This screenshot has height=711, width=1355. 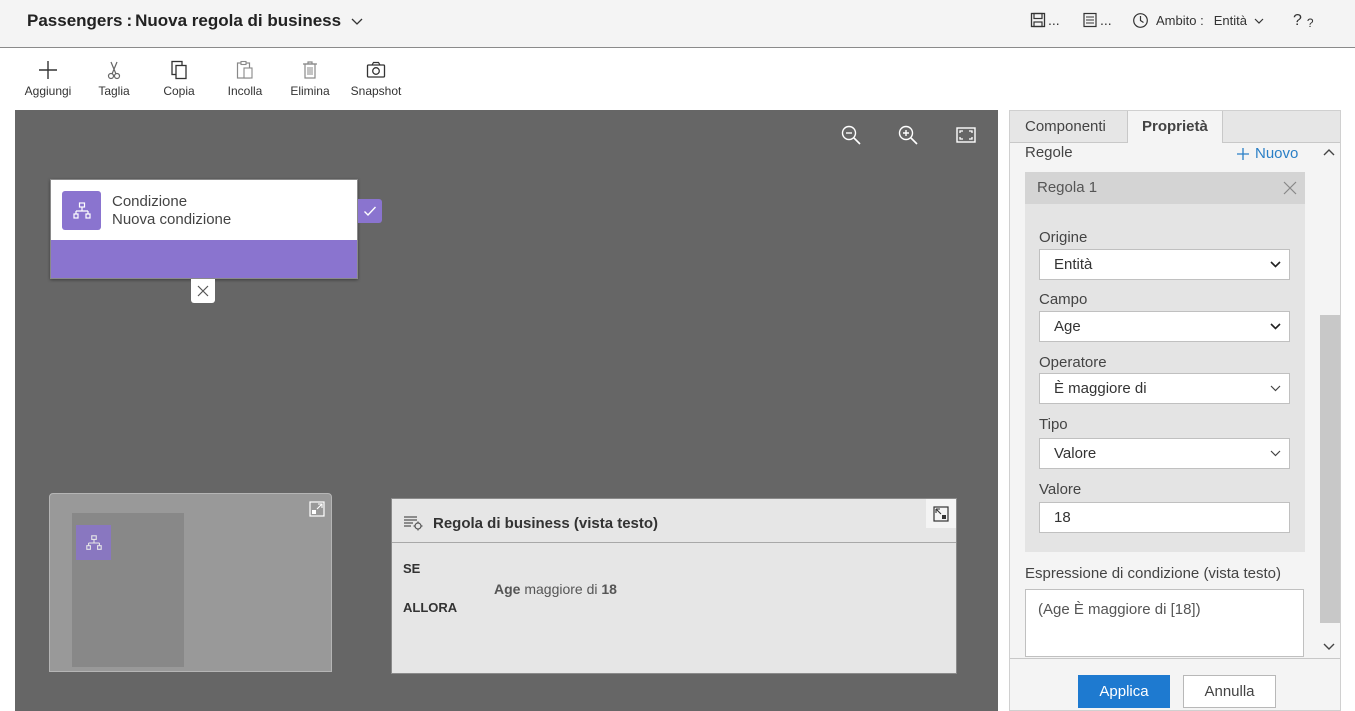 What do you see at coordinates (179, 91) in the screenshot?
I see `copy-button-label: Copia` at bounding box center [179, 91].